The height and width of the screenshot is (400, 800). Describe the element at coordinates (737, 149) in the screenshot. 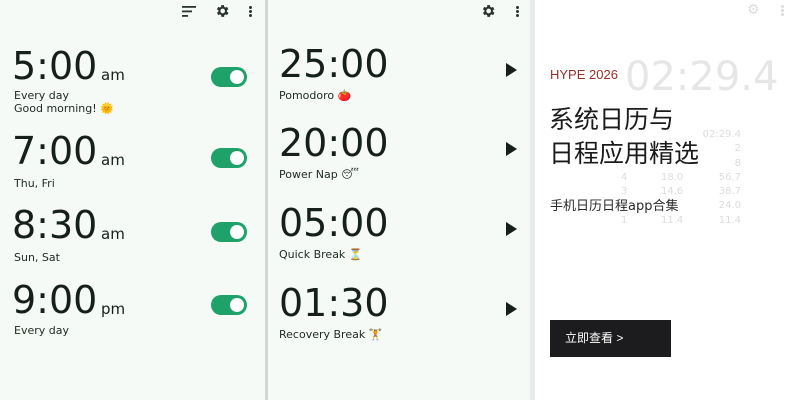

I see `lap-total: 2` at that location.